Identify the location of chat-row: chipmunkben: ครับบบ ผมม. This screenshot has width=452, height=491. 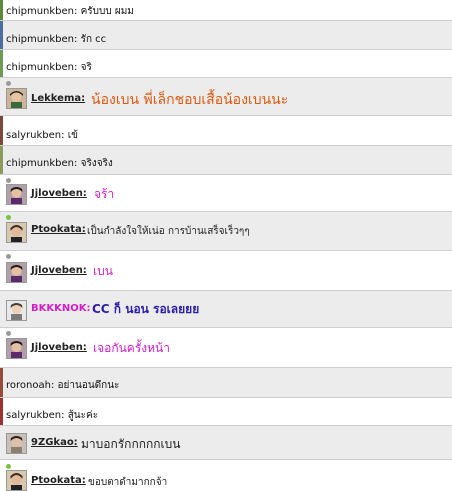
(226, 10).